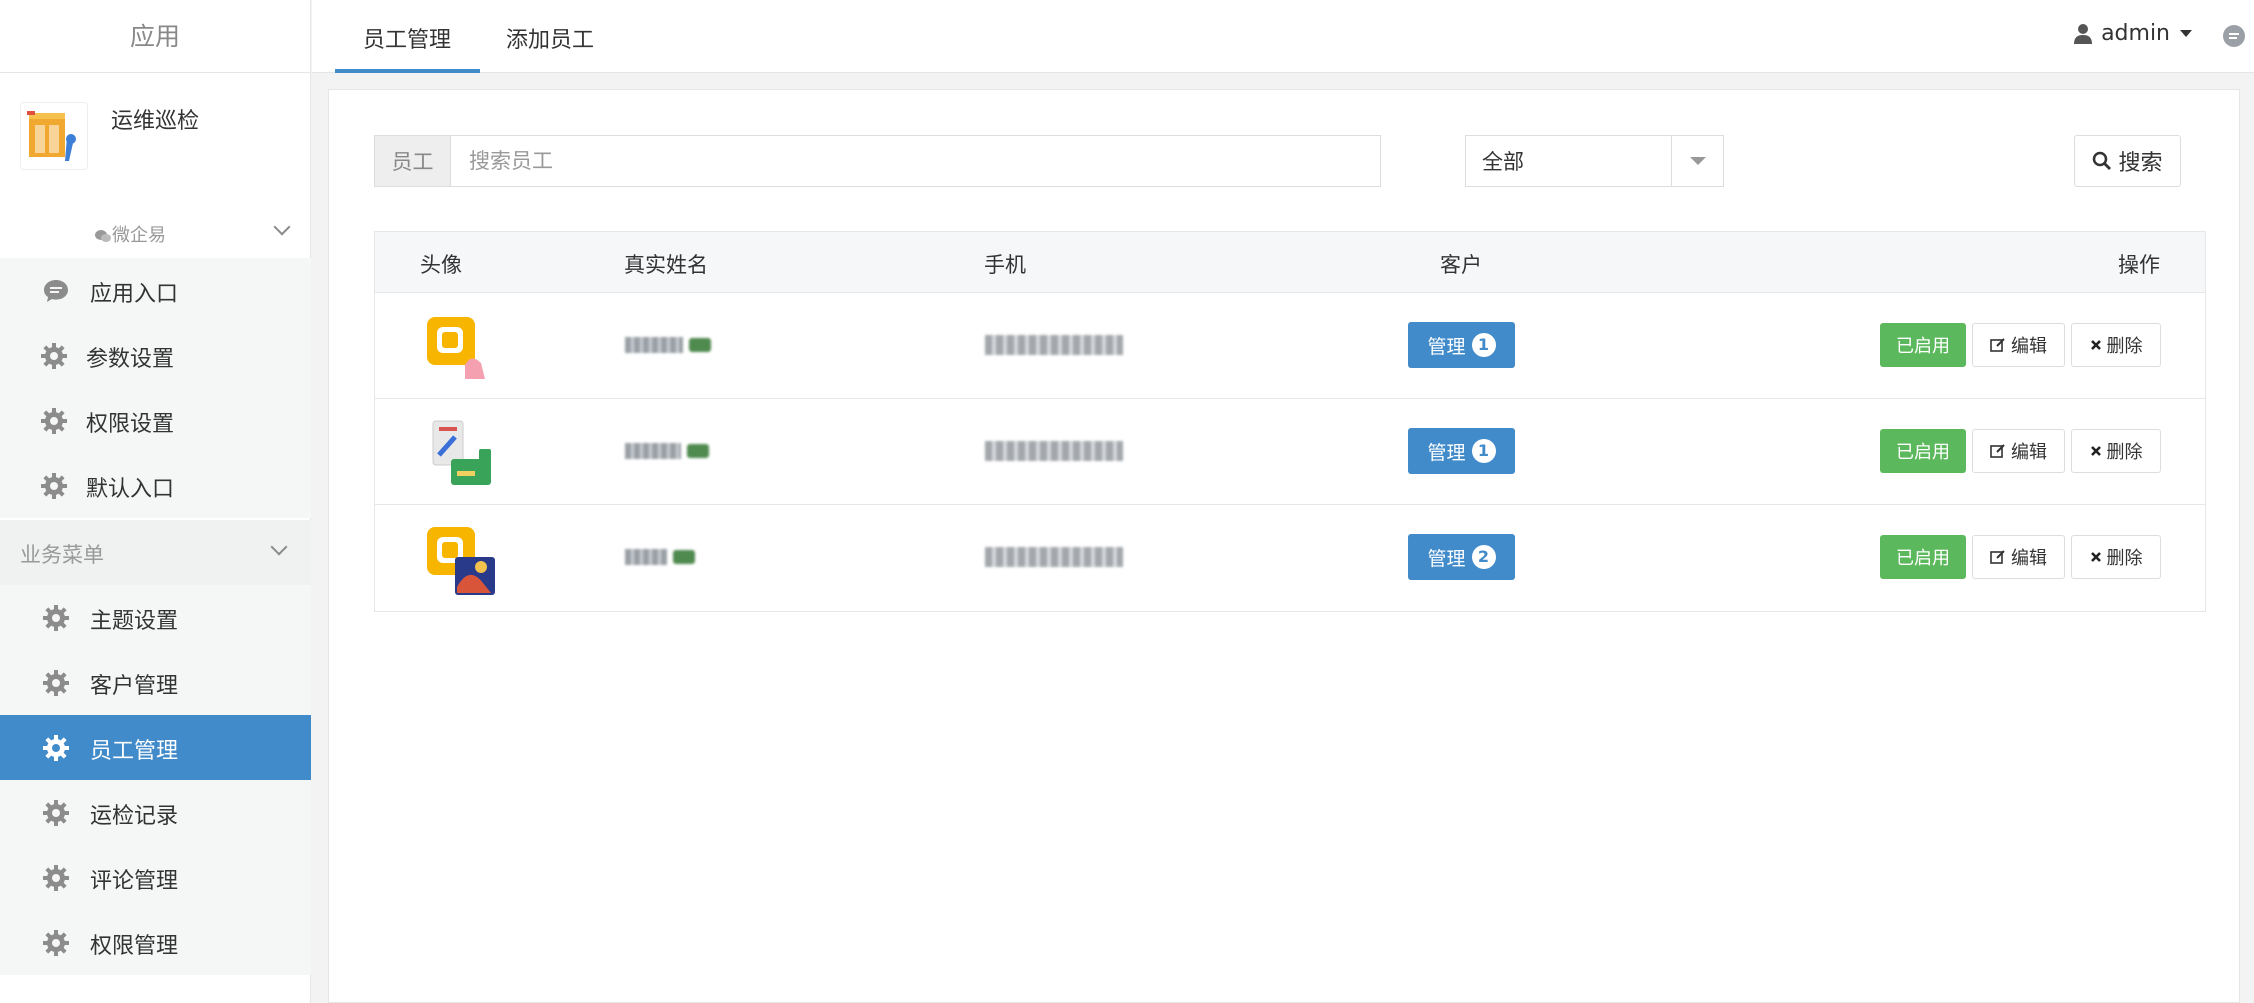 The height and width of the screenshot is (1003, 2254). What do you see at coordinates (2139, 265) in the screenshot?
I see `col-actions: 操作` at bounding box center [2139, 265].